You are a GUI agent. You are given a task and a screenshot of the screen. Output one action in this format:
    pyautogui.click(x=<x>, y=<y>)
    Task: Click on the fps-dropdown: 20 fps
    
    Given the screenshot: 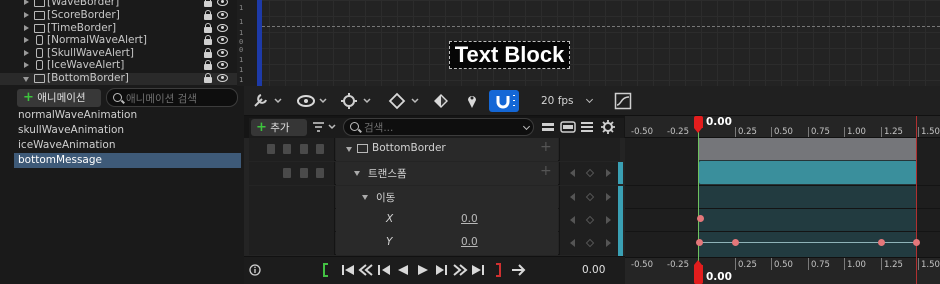 What is the action you would take?
    pyautogui.click(x=567, y=101)
    